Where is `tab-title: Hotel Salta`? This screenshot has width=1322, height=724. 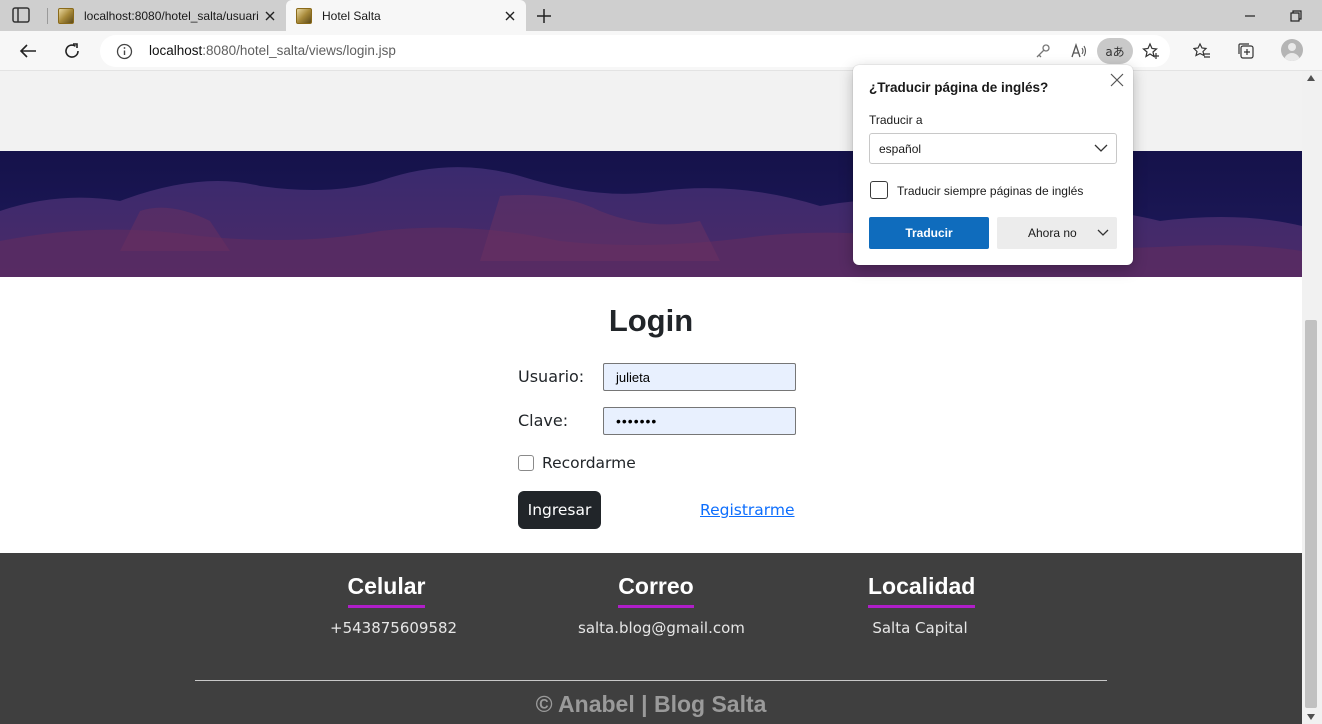 tab-title: Hotel Salta is located at coordinates (351, 15).